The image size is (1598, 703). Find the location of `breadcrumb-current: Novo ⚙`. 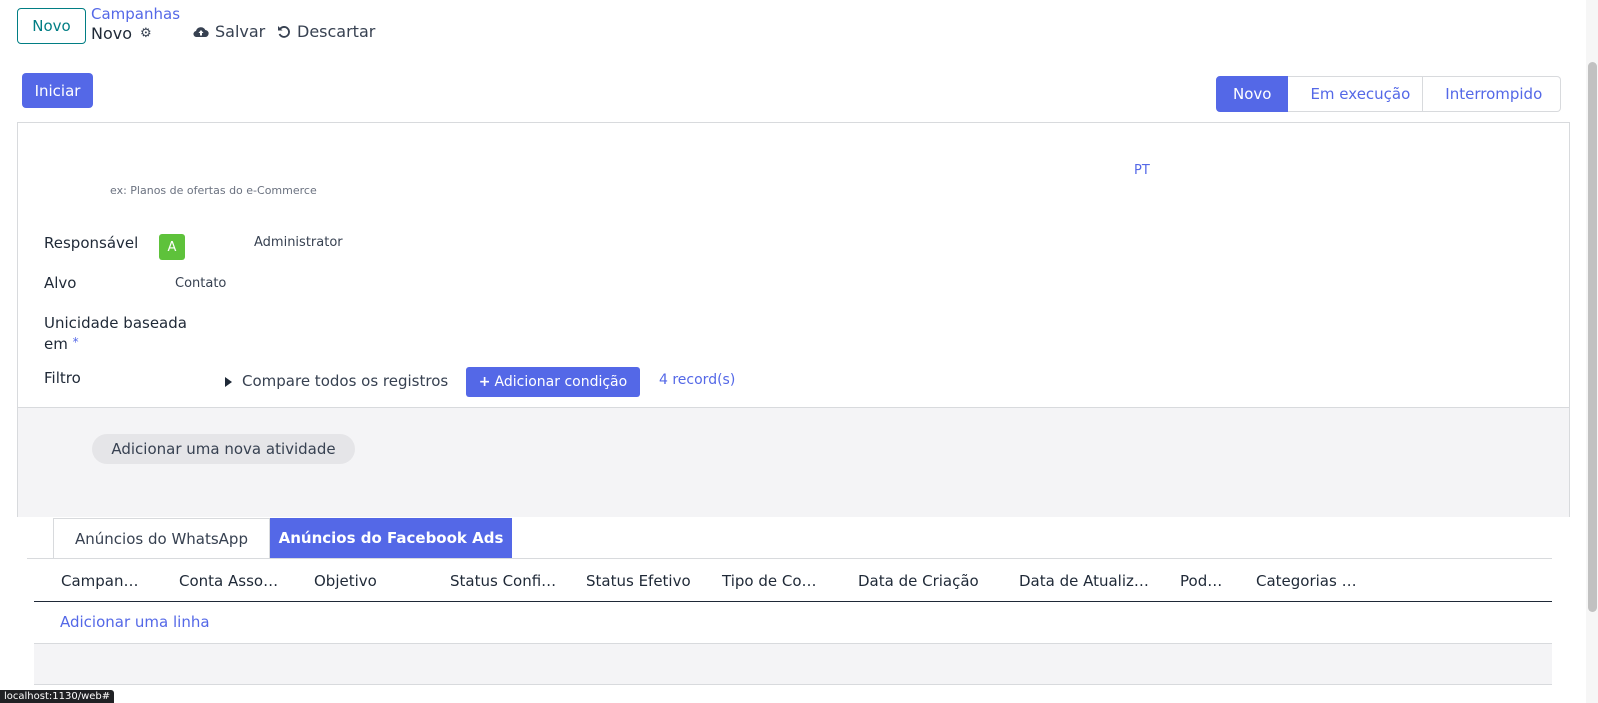

breadcrumb-current: Novo ⚙ is located at coordinates (121, 33).